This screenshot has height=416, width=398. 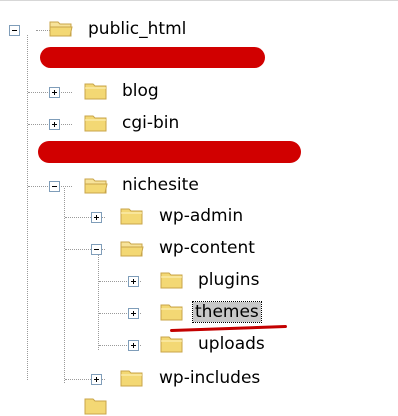 What do you see at coordinates (27, 207) in the screenshot?
I see `tree-line-root` at bounding box center [27, 207].